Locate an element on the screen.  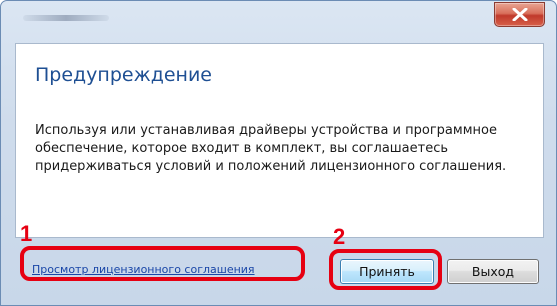
exit-button: Выход is located at coordinates (493, 271).